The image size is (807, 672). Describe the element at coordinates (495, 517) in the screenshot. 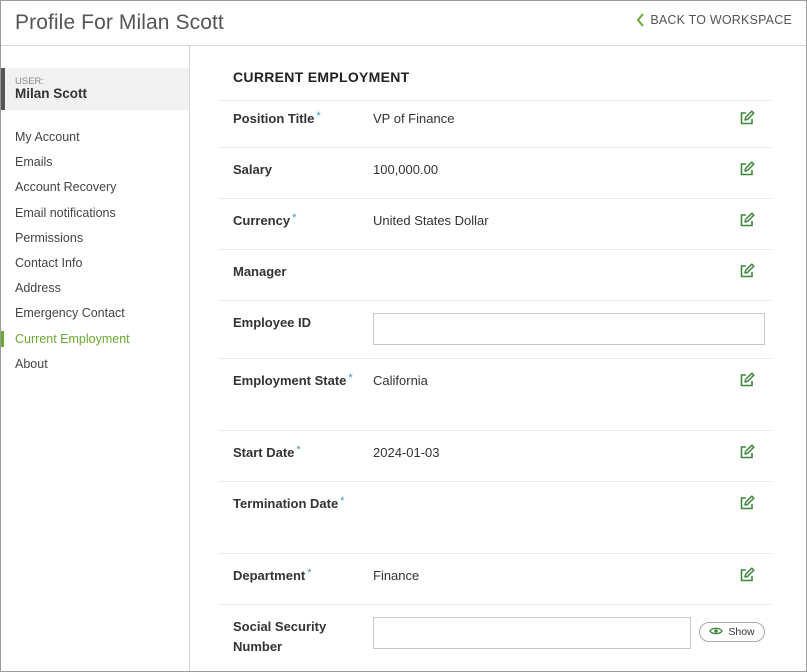

I see `field-row-termination-date: Termination Date *` at that location.